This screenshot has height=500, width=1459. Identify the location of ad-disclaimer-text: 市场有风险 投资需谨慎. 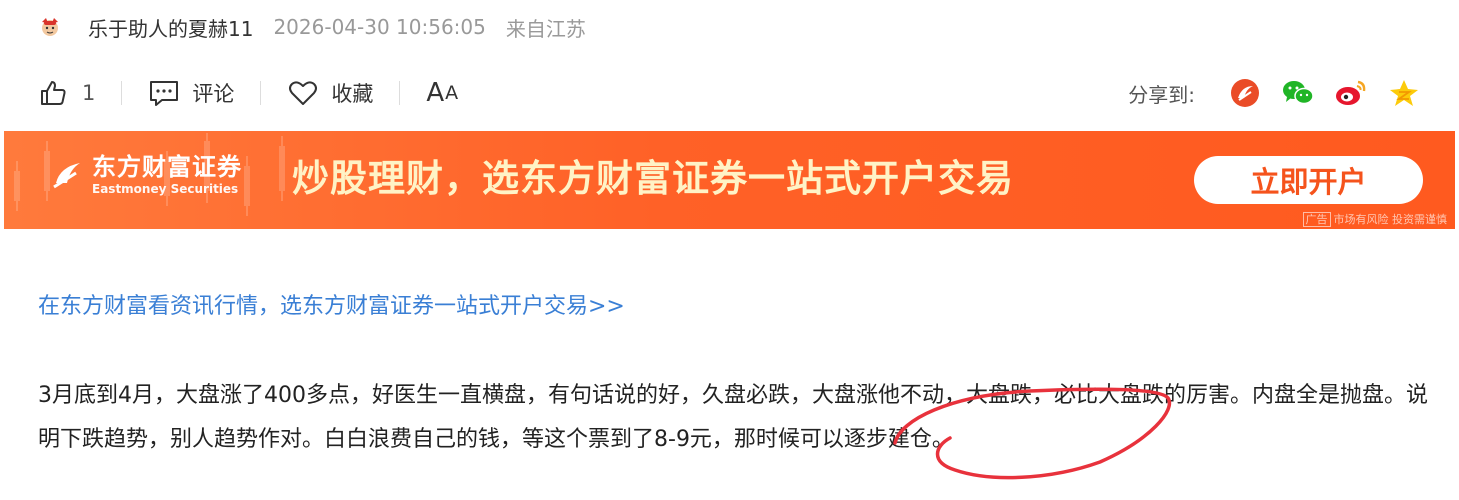
(1390, 219).